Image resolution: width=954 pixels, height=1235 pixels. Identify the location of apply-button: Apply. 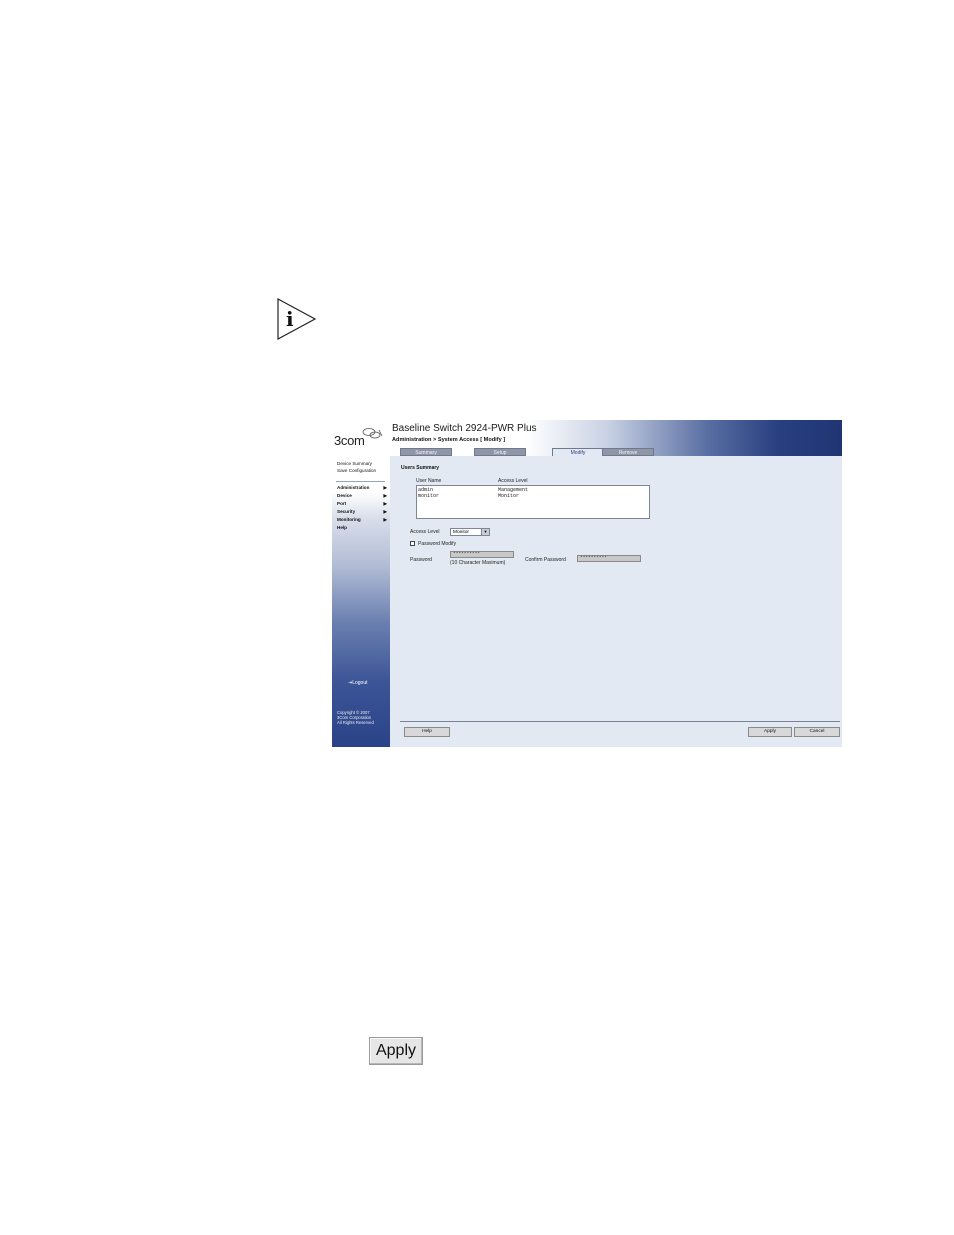
(770, 732).